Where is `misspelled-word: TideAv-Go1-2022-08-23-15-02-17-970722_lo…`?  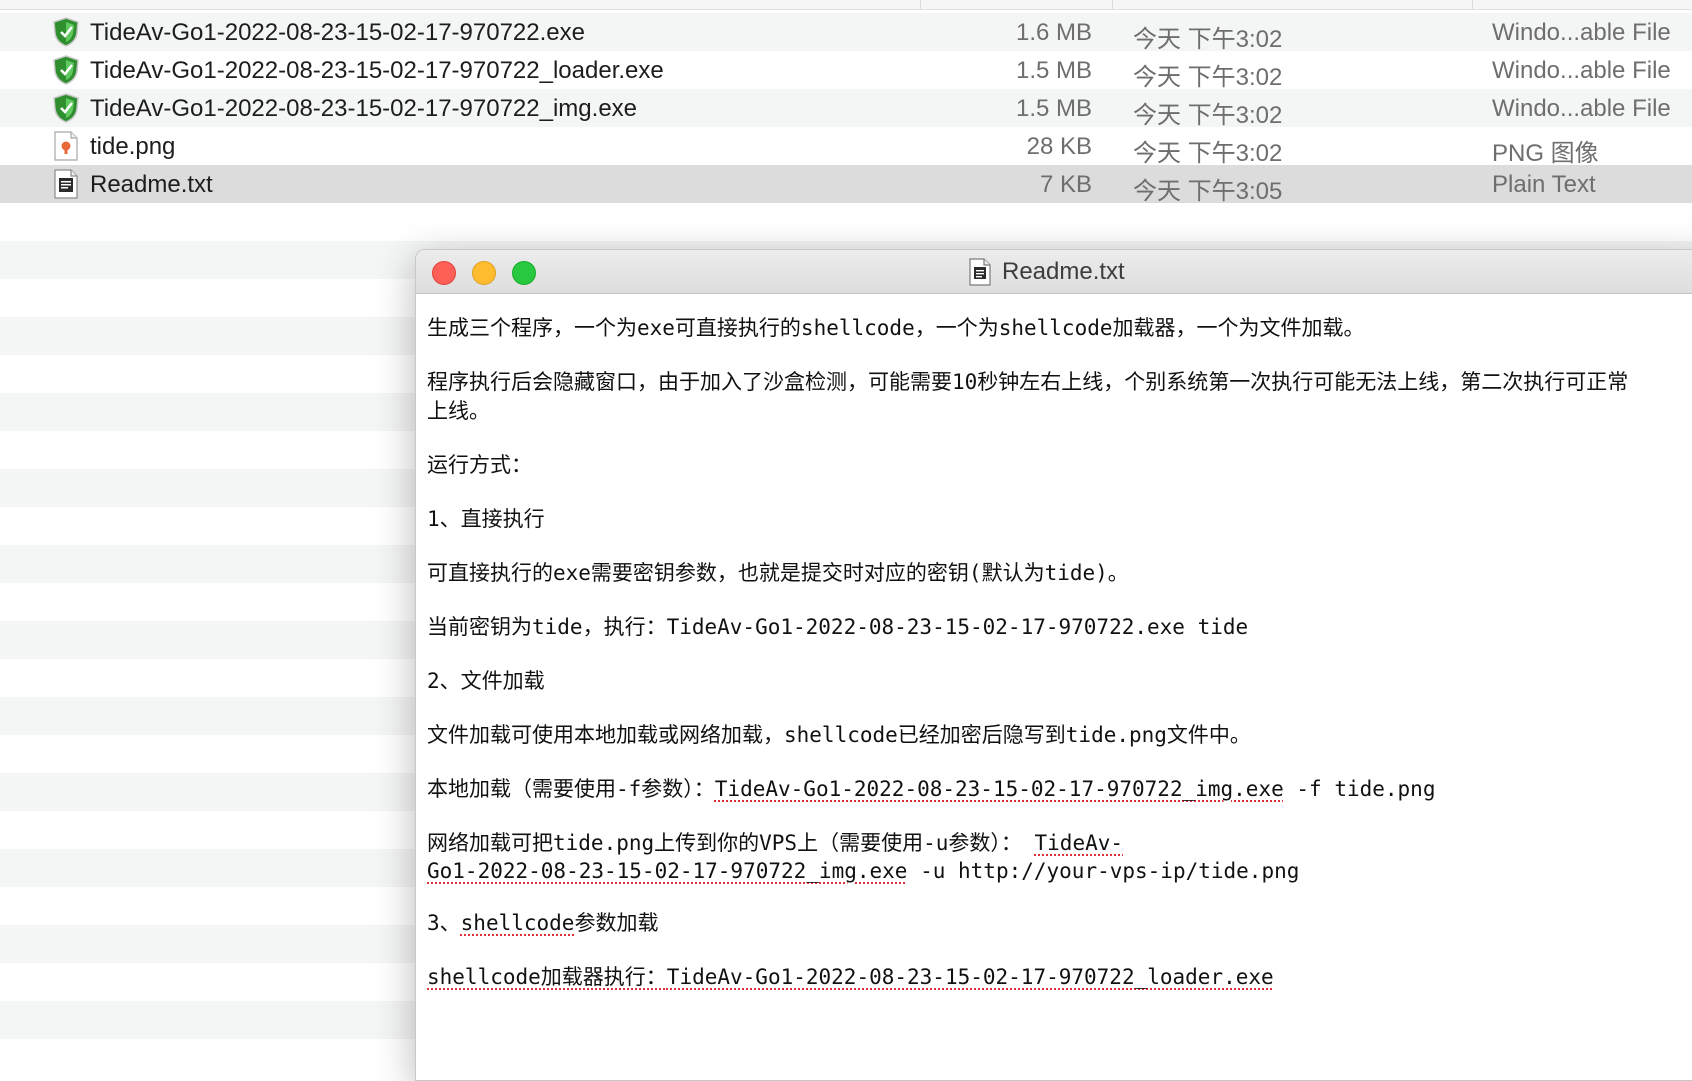
misspelled-word: TideAv-Go1-2022-08-23-15-02-17-970722_lo… is located at coordinates (970, 977).